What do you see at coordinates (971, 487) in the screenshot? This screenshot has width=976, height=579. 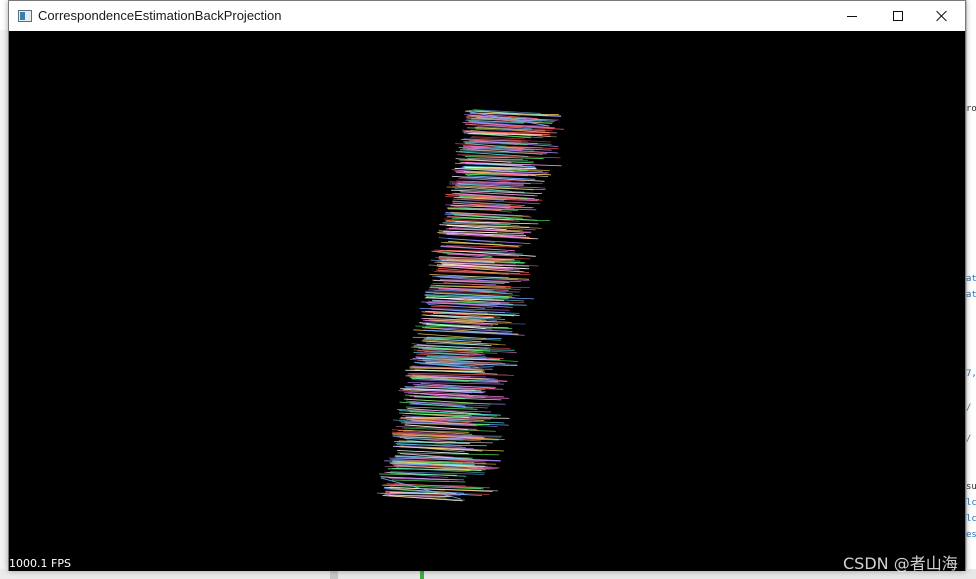 I see `background-code-snippet: su` at bounding box center [971, 487].